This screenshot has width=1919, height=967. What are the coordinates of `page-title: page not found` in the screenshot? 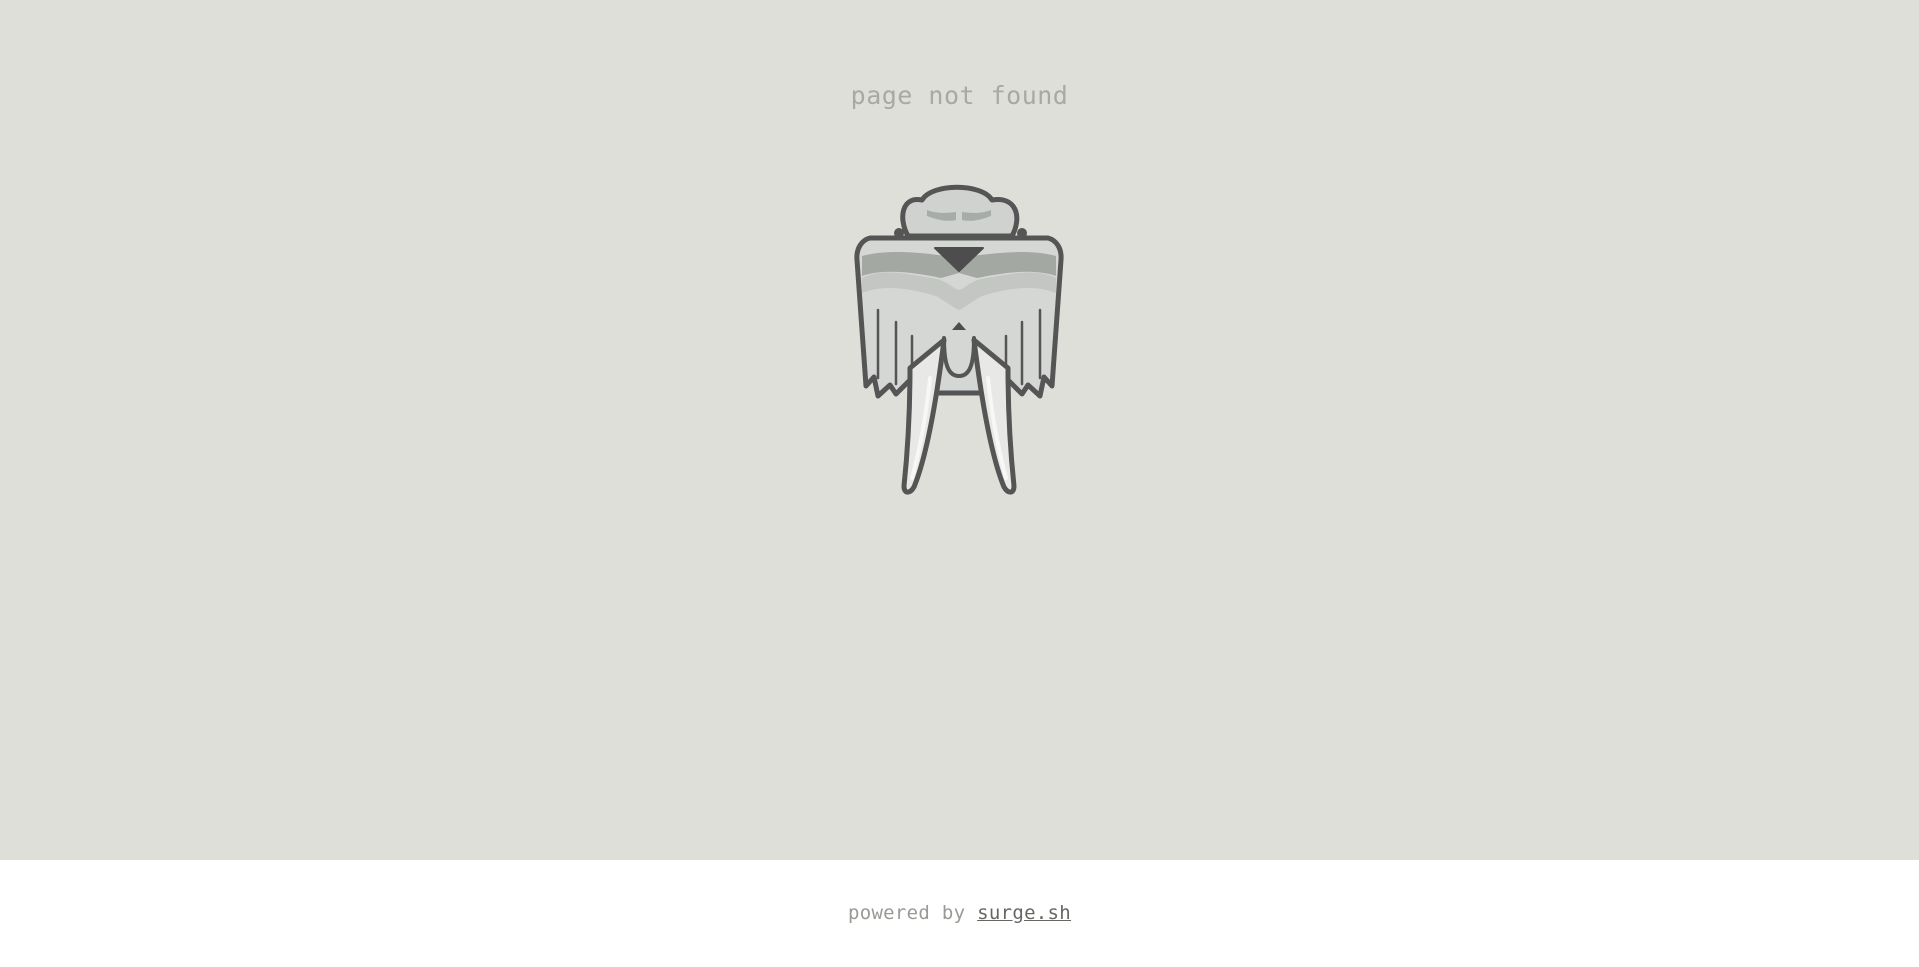 It's located at (959, 95).